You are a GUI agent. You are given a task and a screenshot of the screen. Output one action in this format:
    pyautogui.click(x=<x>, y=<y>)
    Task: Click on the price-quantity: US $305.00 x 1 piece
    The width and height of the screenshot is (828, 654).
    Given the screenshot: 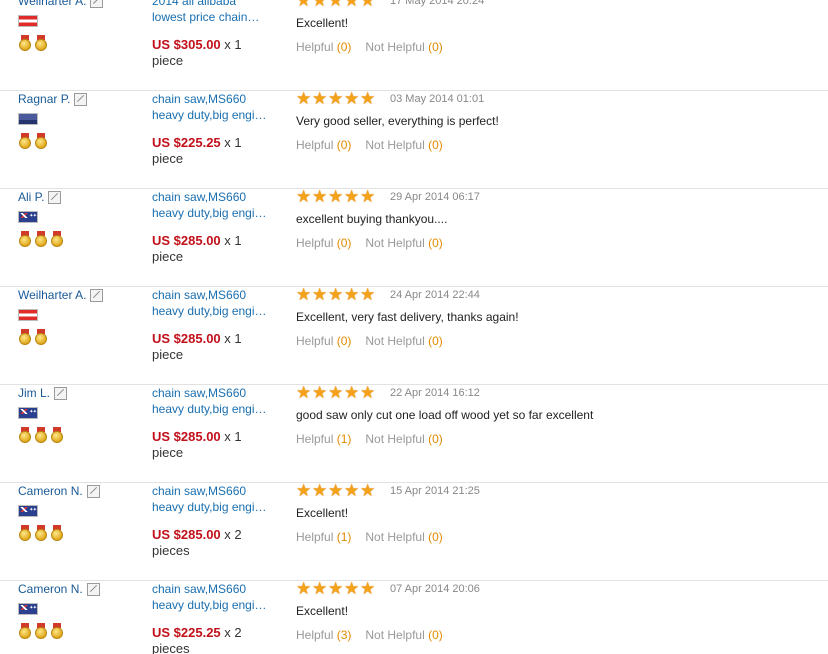 What is the action you would take?
    pyautogui.click(x=219, y=53)
    